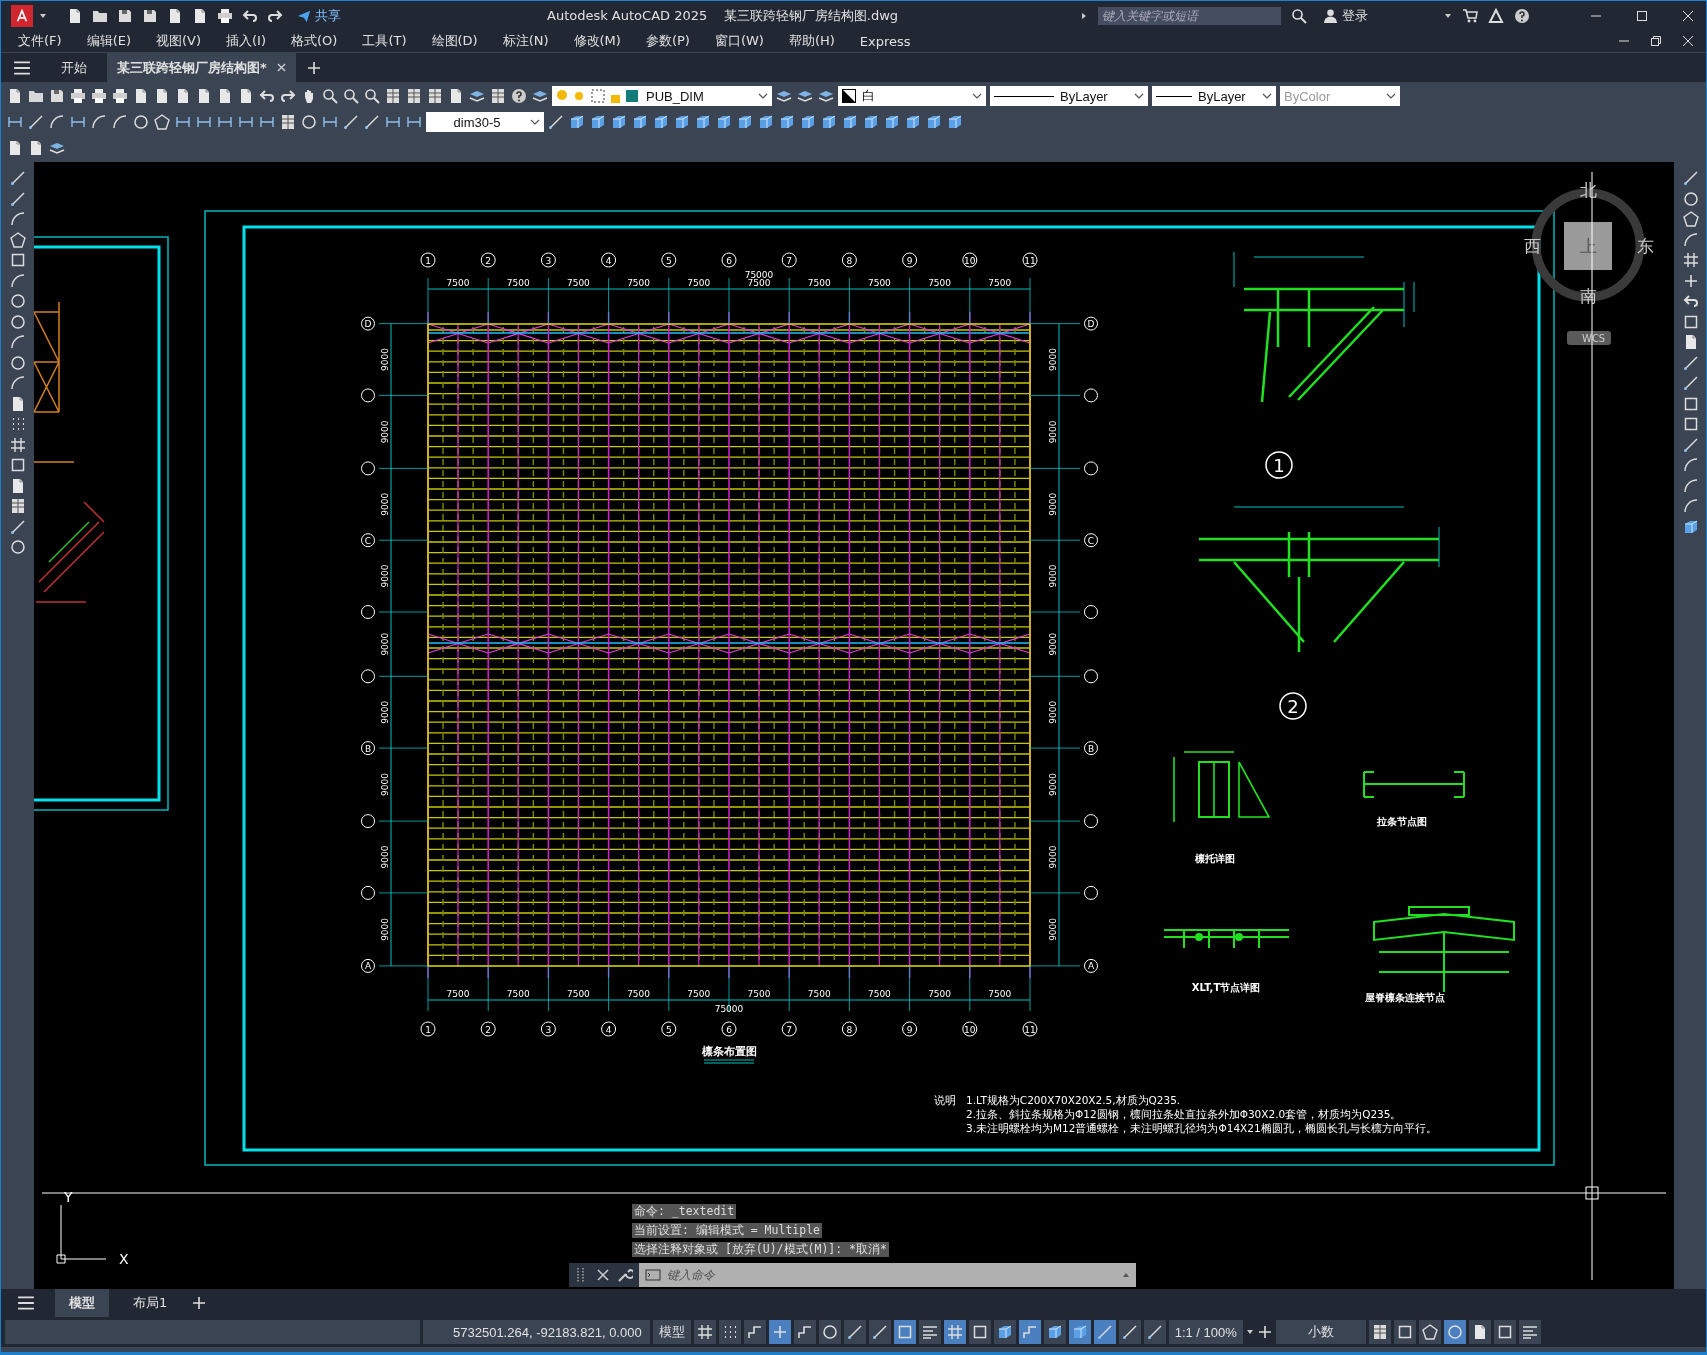 The height and width of the screenshot is (1355, 1707). What do you see at coordinates (1470, 15) in the screenshot?
I see `cart-icon` at bounding box center [1470, 15].